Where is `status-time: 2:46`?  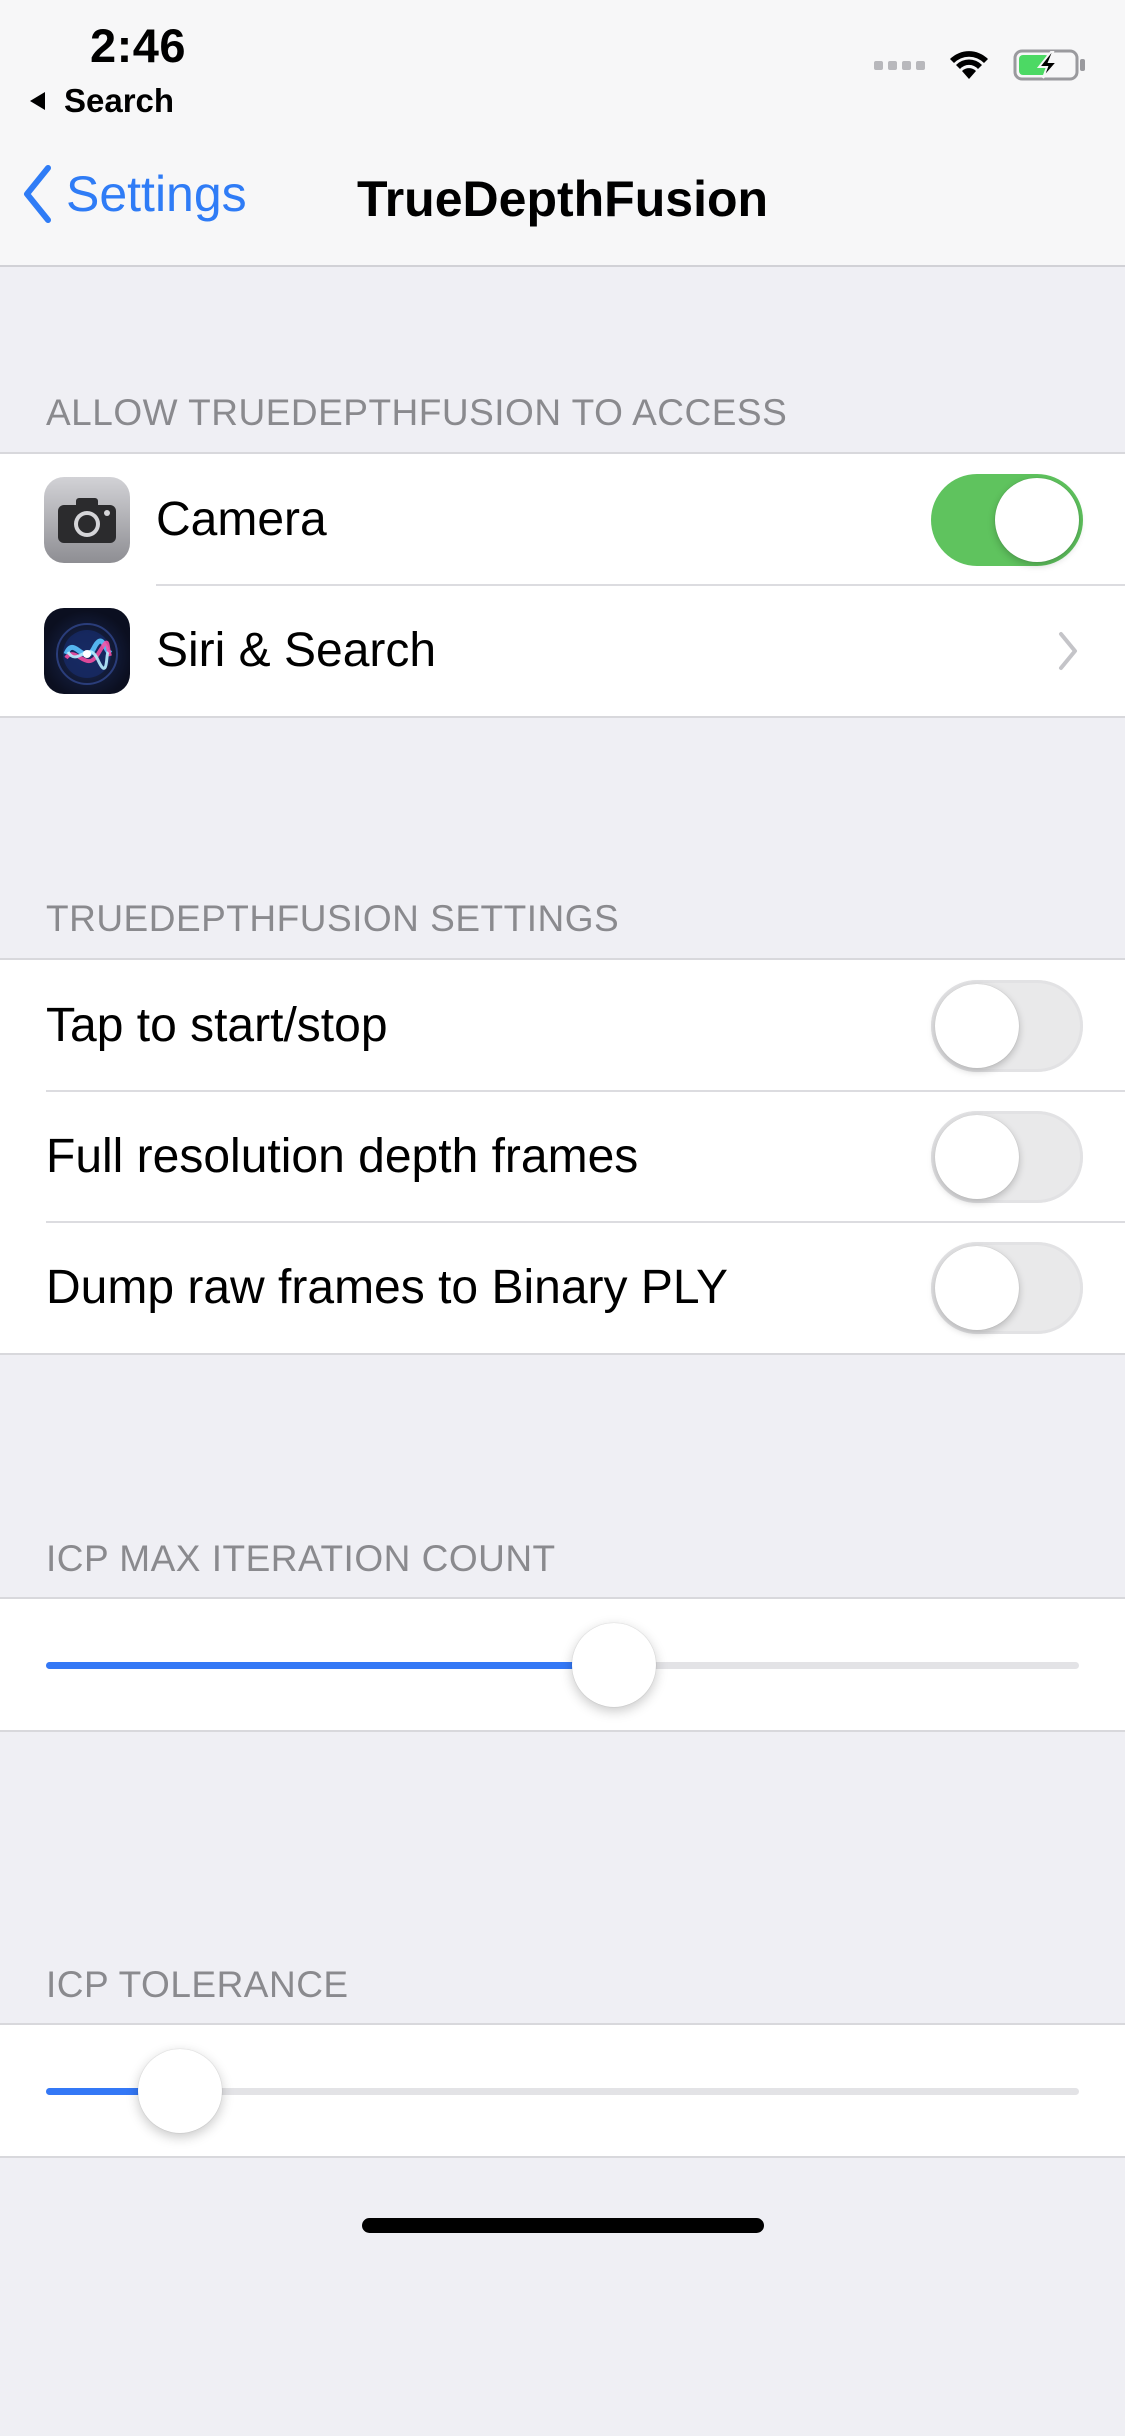
status-time: 2:46 is located at coordinates (138, 45).